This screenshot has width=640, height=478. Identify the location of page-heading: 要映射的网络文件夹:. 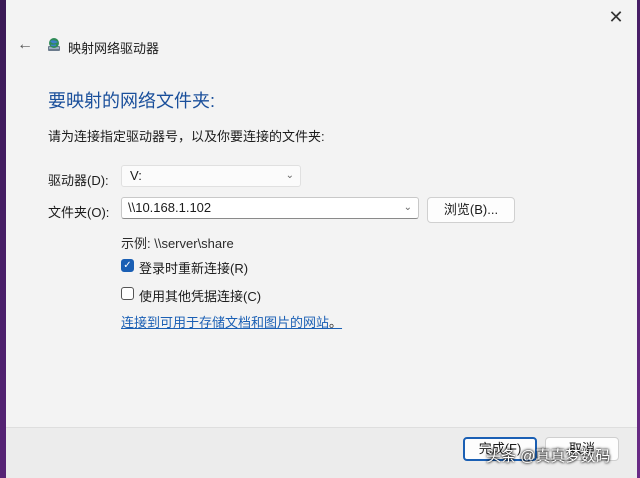
(132, 101).